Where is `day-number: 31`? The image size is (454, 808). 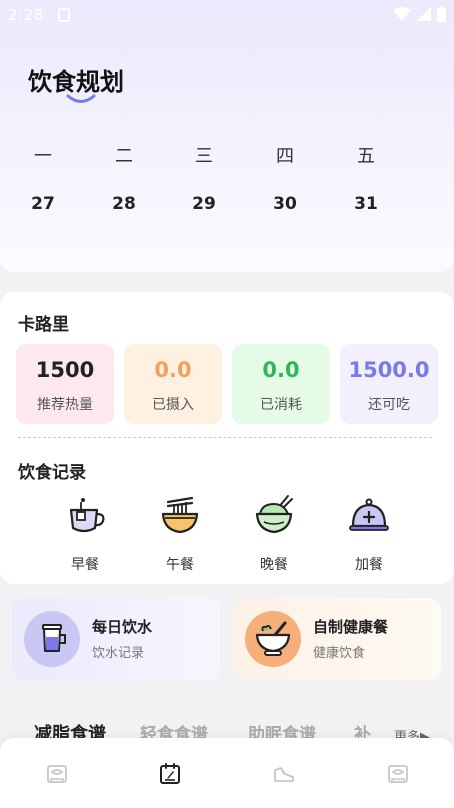 day-number: 31 is located at coordinates (366, 204).